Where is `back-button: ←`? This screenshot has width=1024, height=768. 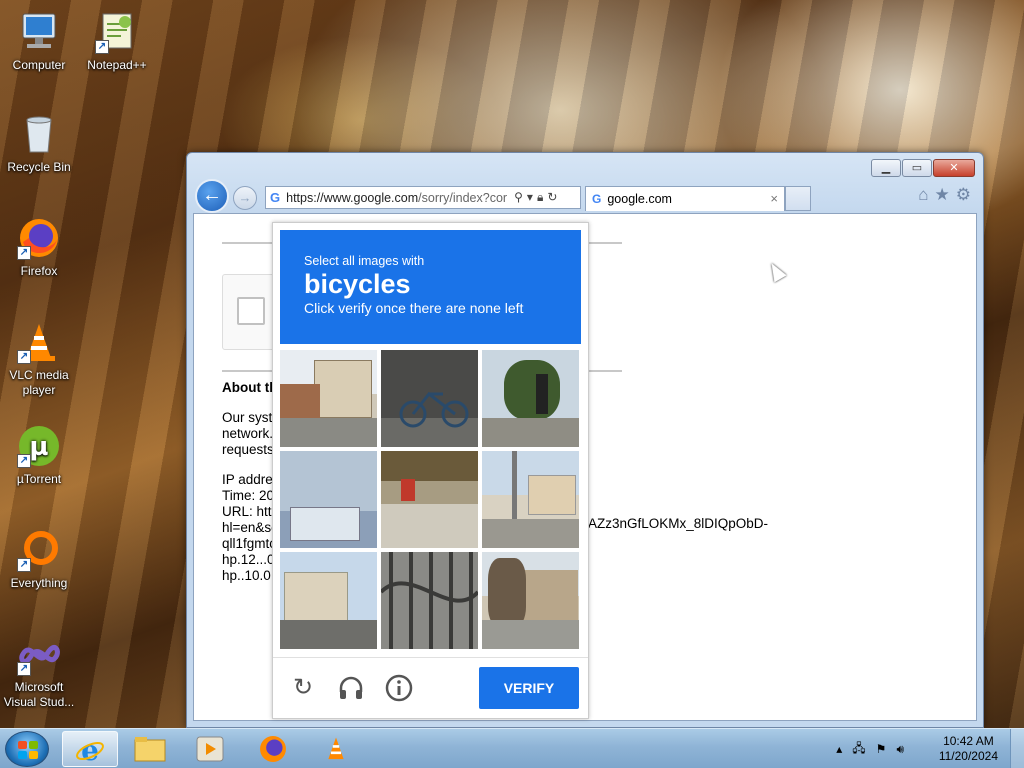 back-button: ← is located at coordinates (212, 196).